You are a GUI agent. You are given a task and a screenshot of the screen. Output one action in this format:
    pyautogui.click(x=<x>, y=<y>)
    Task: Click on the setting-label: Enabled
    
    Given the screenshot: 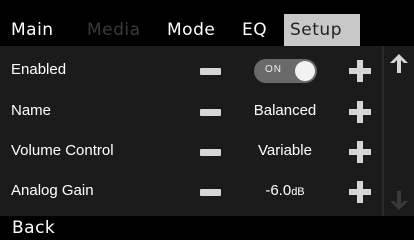 What is the action you would take?
    pyautogui.click(x=39, y=69)
    